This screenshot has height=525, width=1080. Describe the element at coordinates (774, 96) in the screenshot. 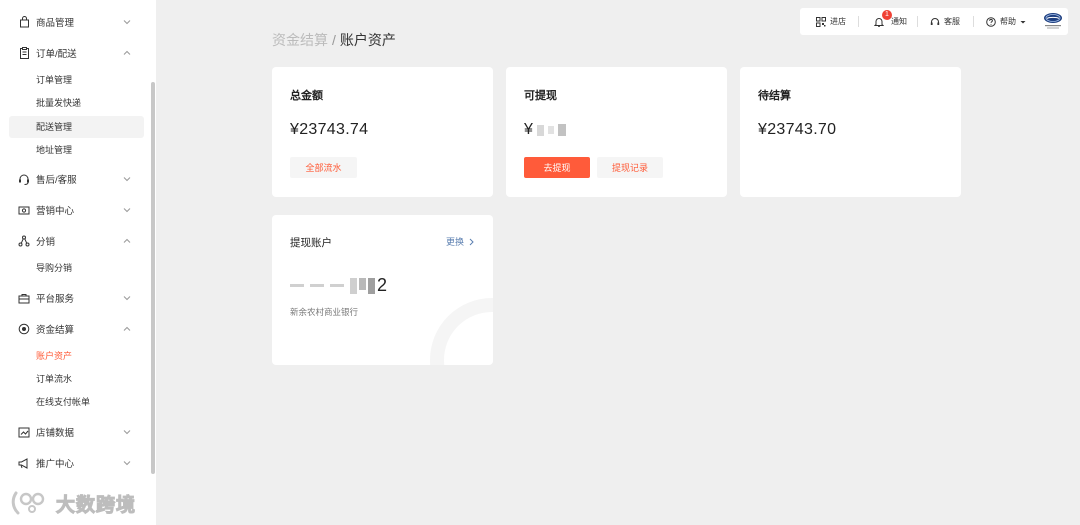

I see `card-title: 待结算` at that location.